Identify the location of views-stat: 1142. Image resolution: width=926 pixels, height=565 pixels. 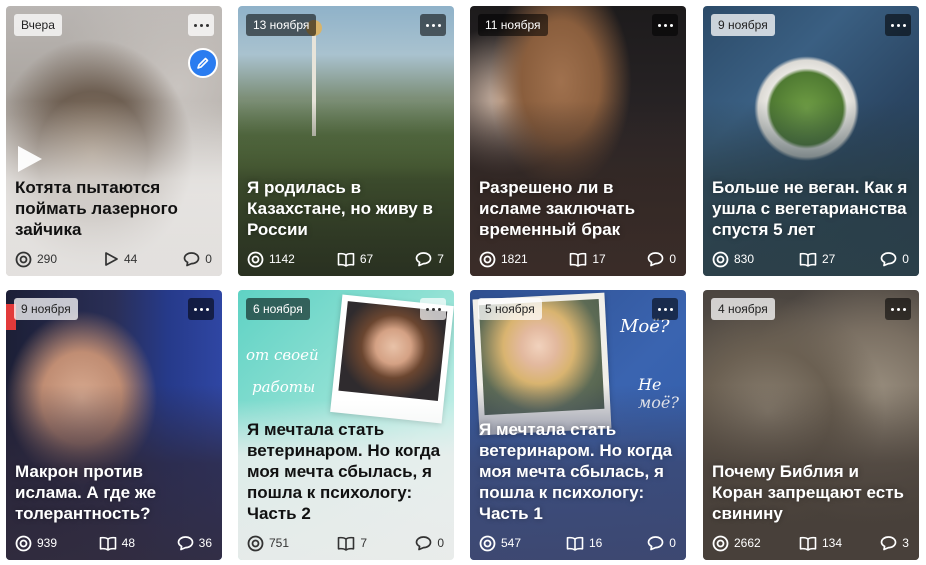
(271, 259).